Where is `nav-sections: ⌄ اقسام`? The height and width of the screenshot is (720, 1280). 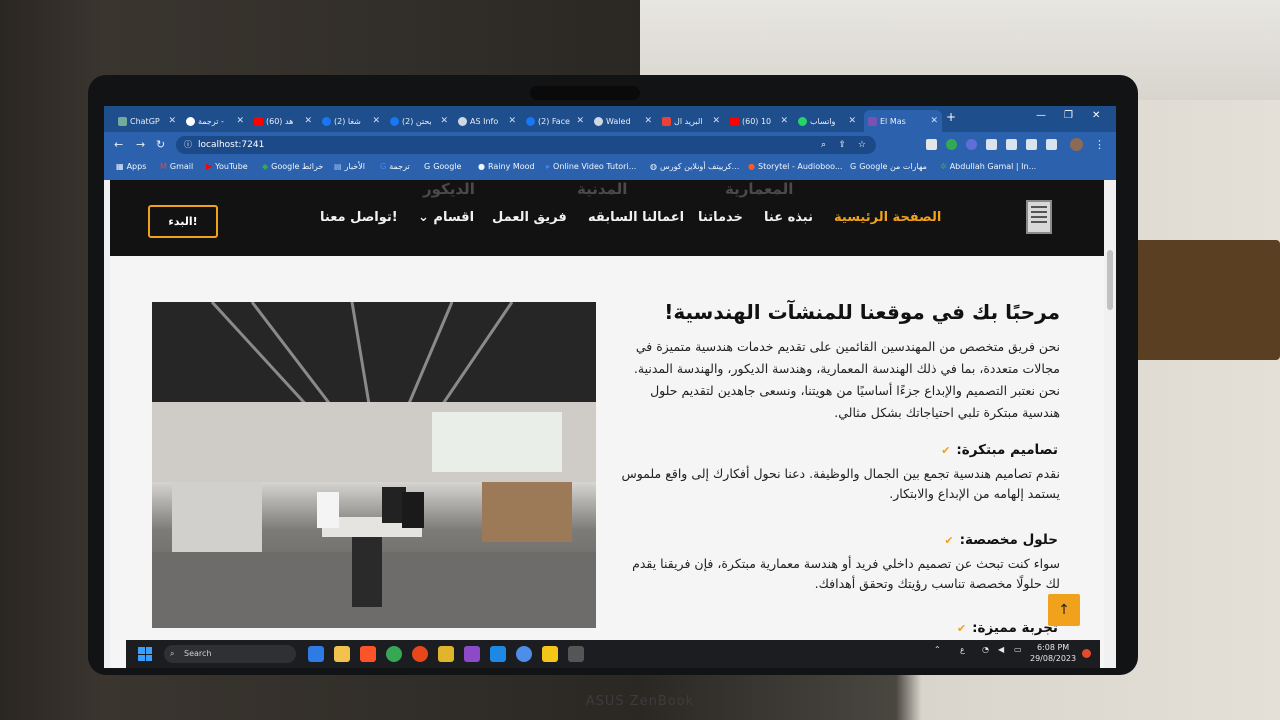
nav-sections: ⌄ اقسام is located at coordinates (446, 217).